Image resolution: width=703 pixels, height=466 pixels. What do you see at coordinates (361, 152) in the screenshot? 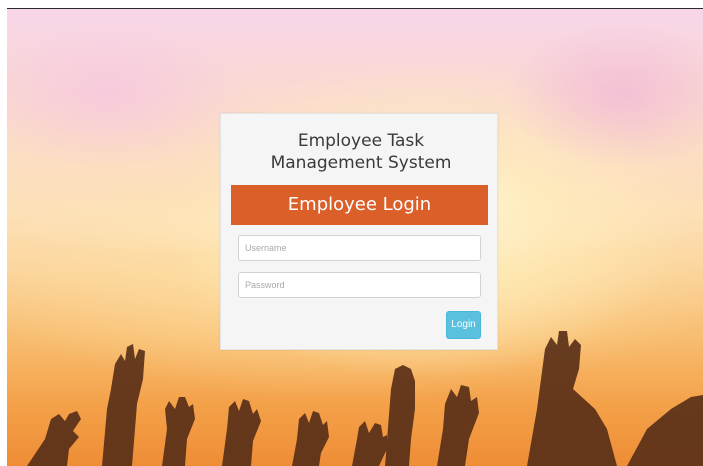
I see `system-title: Employee Task Management System` at bounding box center [361, 152].